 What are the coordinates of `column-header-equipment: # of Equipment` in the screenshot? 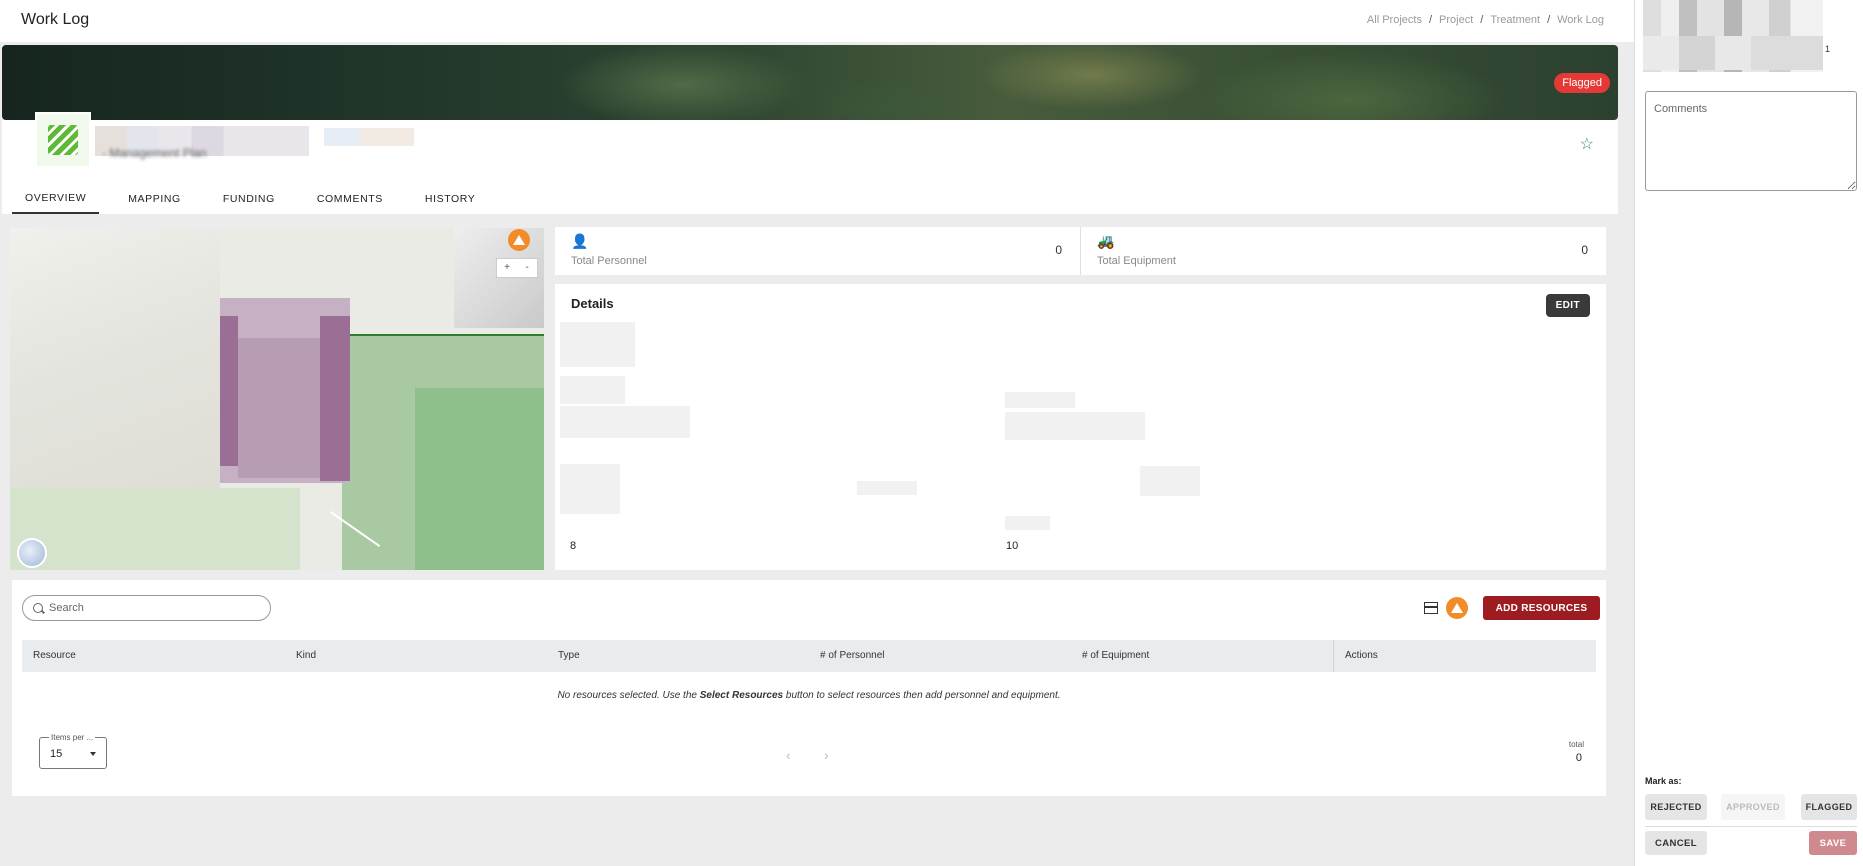 It's located at (1115, 655).